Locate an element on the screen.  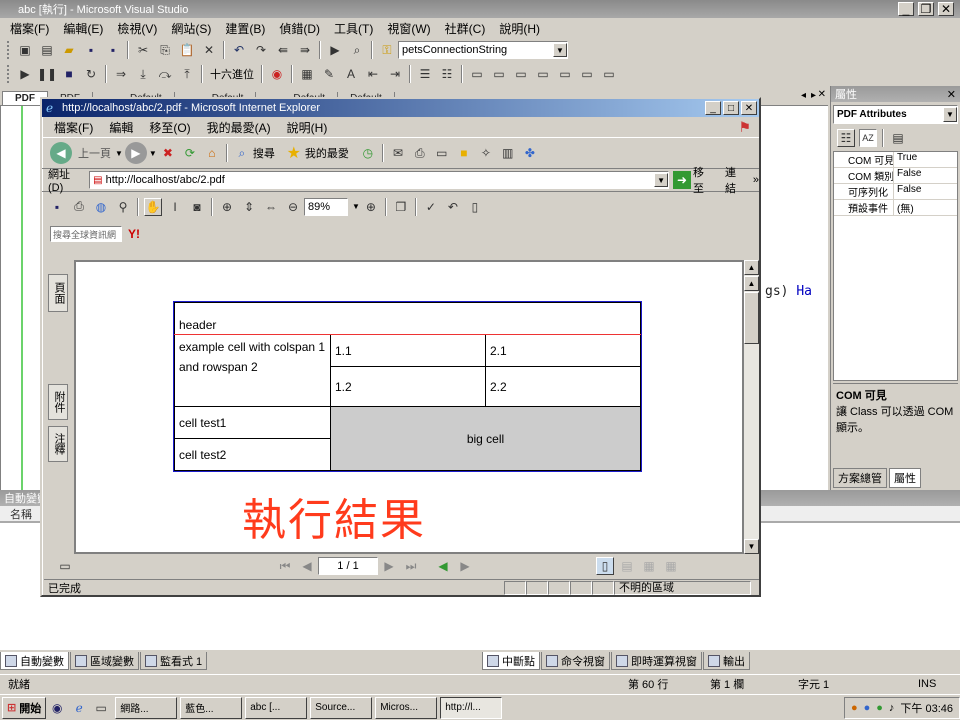
yahoo-search-input: 搜尋全球資訊網 is located at coordinates (86, 234).